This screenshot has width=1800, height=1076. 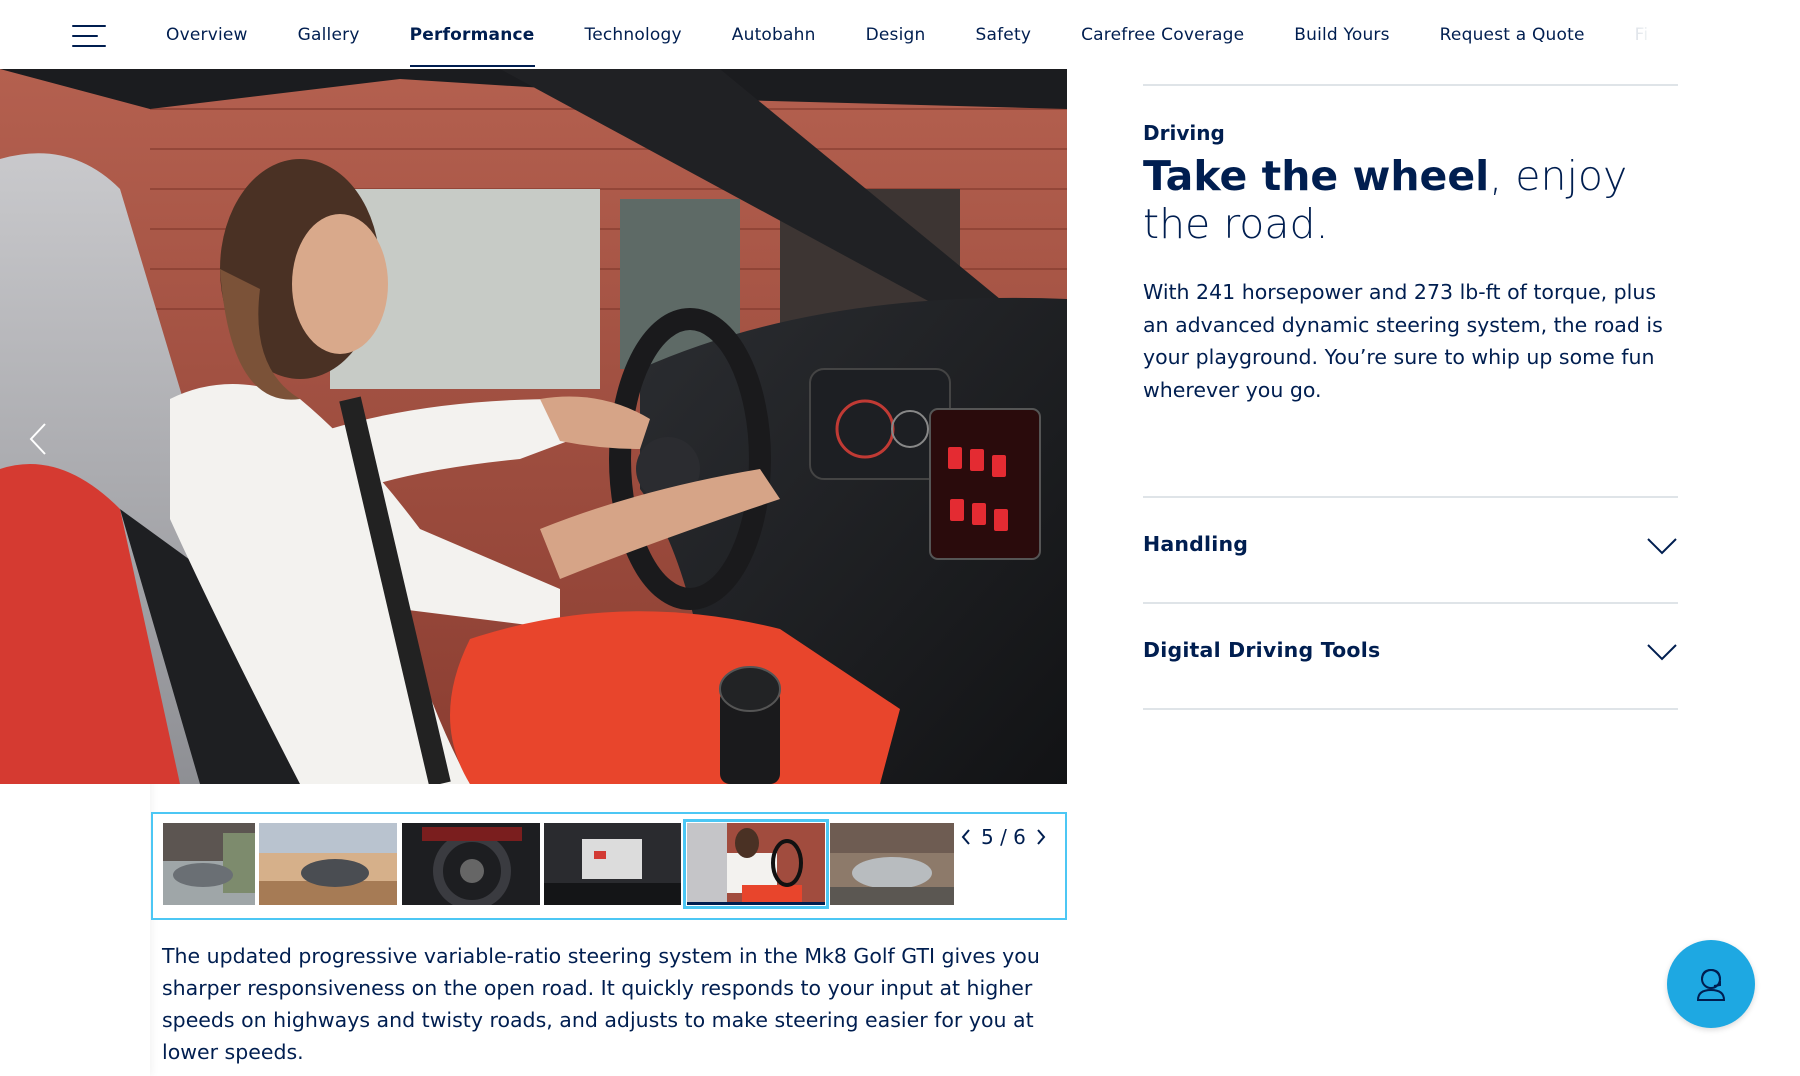 What do you see at coordinates (1262, 650) in the screenshot?
I see `accordion-label: Digital Driving Tools` at bounding box center [1262, 650].